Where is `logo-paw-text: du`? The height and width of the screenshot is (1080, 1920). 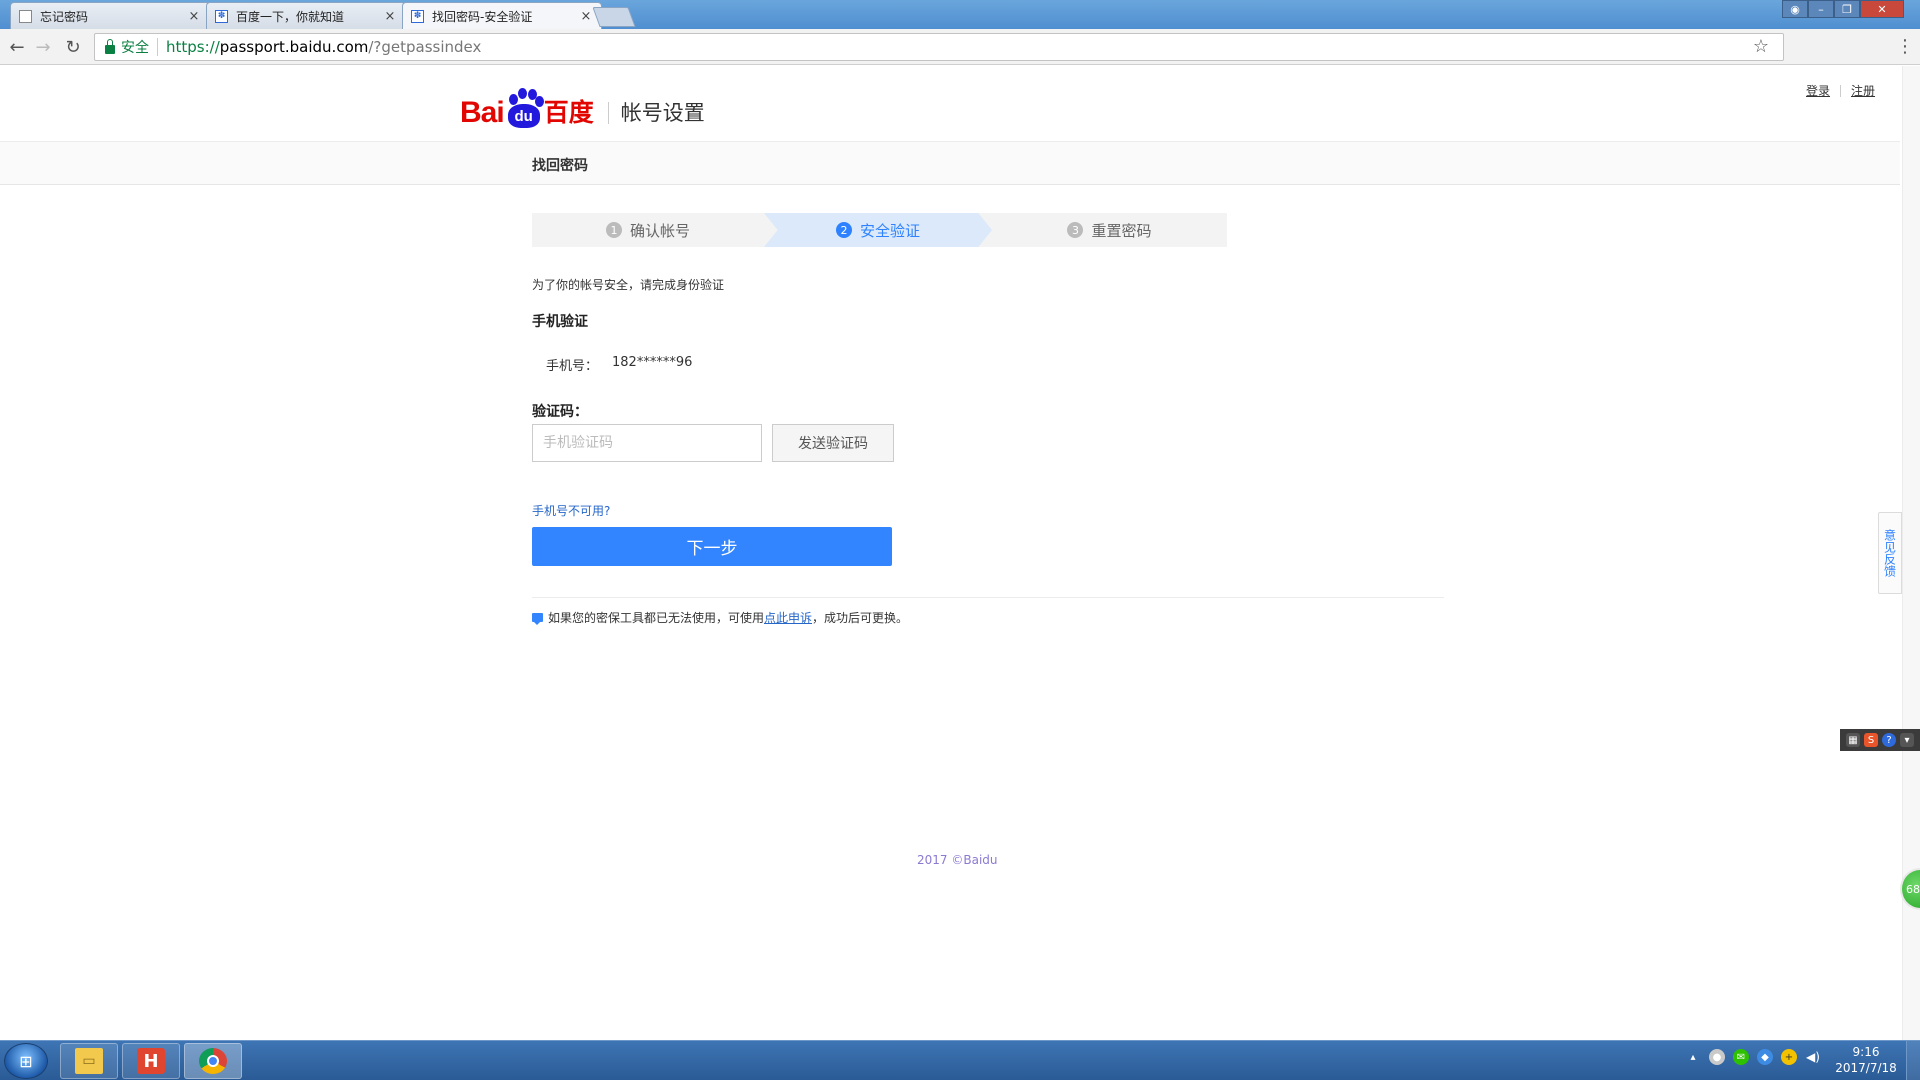
logo-paw-text: du is located at coordinates (523, 116).